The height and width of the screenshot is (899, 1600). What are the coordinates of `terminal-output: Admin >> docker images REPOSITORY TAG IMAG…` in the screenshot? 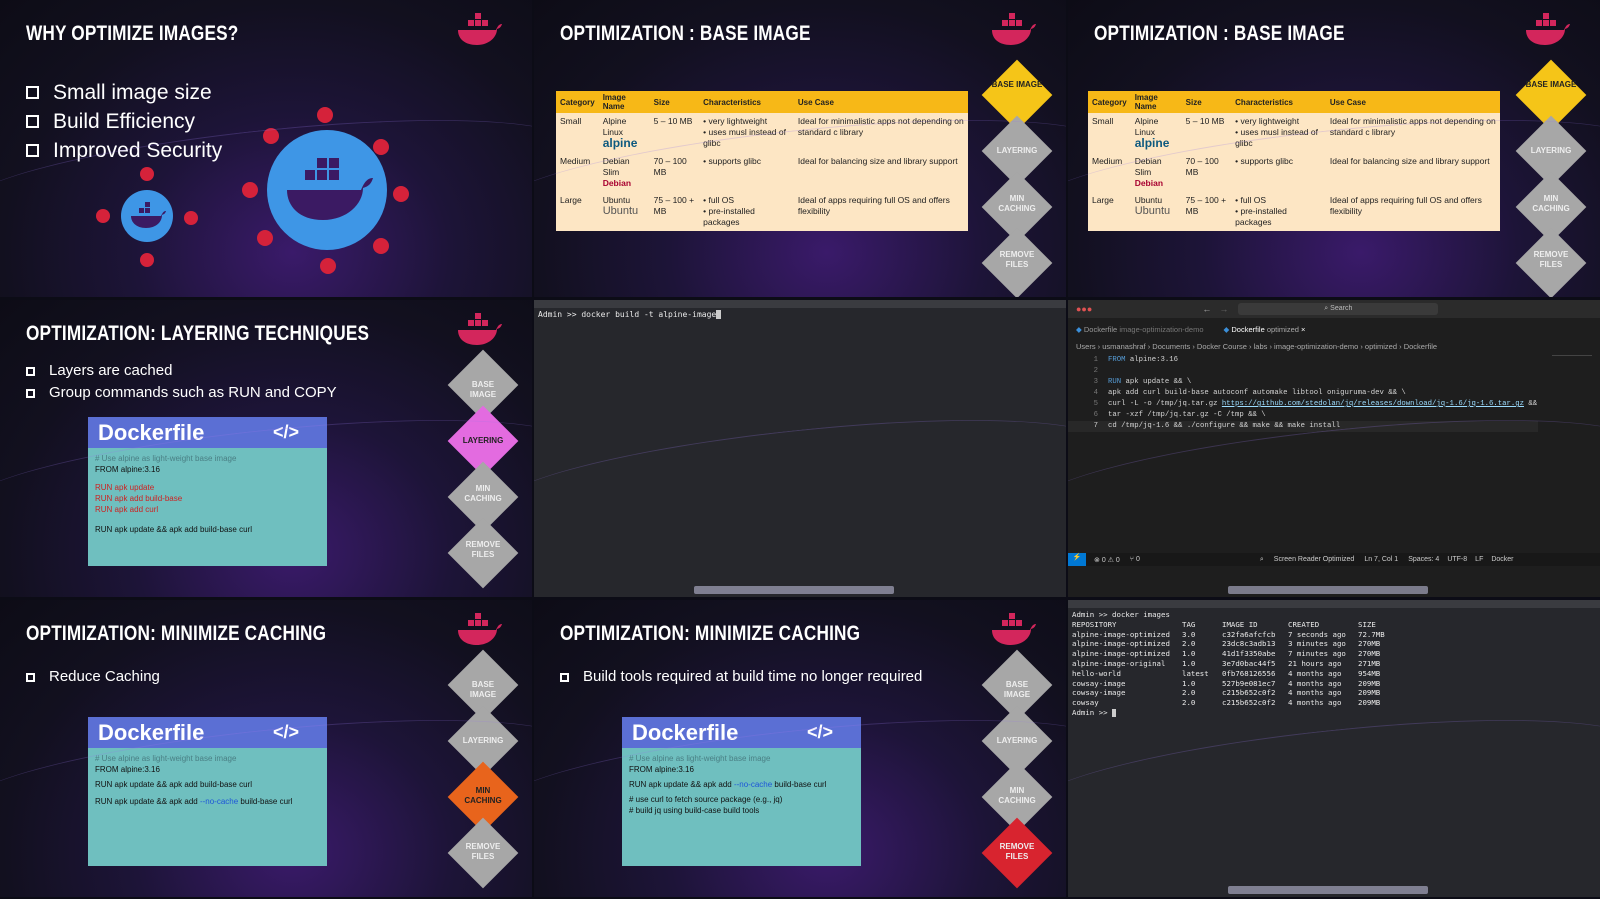 It's located at (1334, 745).